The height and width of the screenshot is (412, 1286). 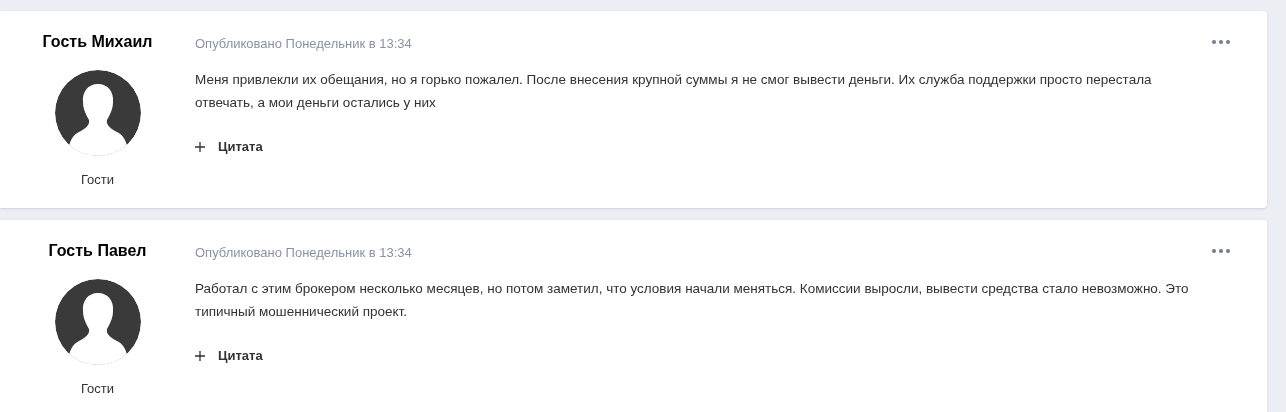 I want to click on author-name: Гость Михаил, so click(x=97, y=42).